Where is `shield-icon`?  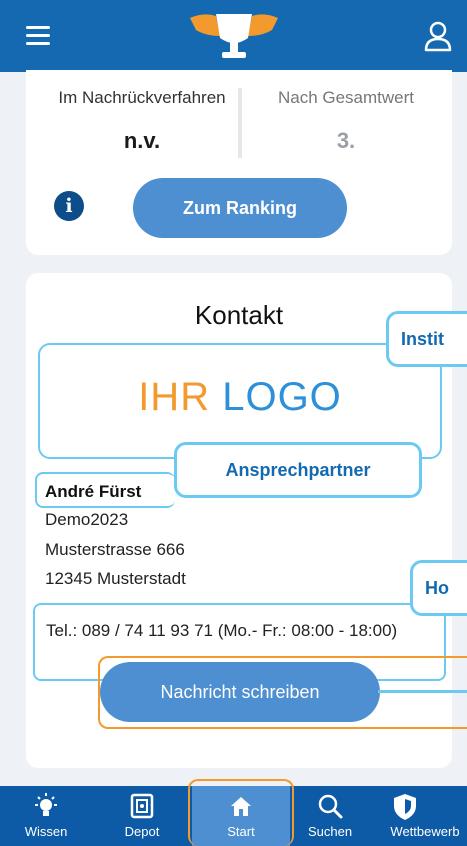 shield-icon is located at coordinates (405, 807).